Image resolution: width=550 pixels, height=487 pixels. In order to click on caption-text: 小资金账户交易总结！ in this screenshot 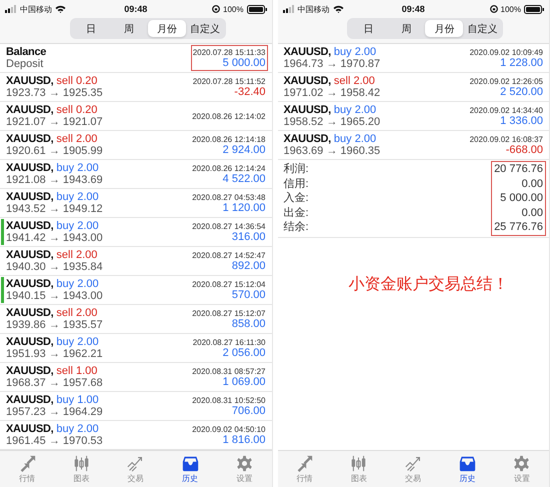, I will do `click(428, 284)`.